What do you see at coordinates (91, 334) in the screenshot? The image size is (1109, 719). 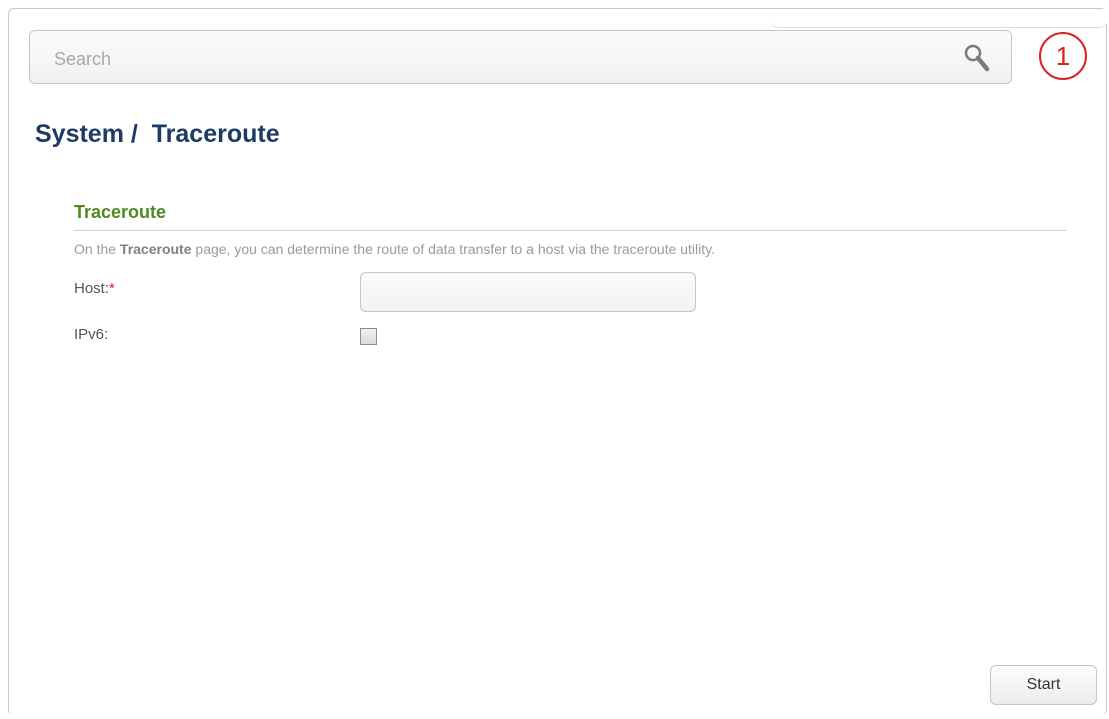 I see `ipv6-label: IPv6:` at bounding box center [91, 334].